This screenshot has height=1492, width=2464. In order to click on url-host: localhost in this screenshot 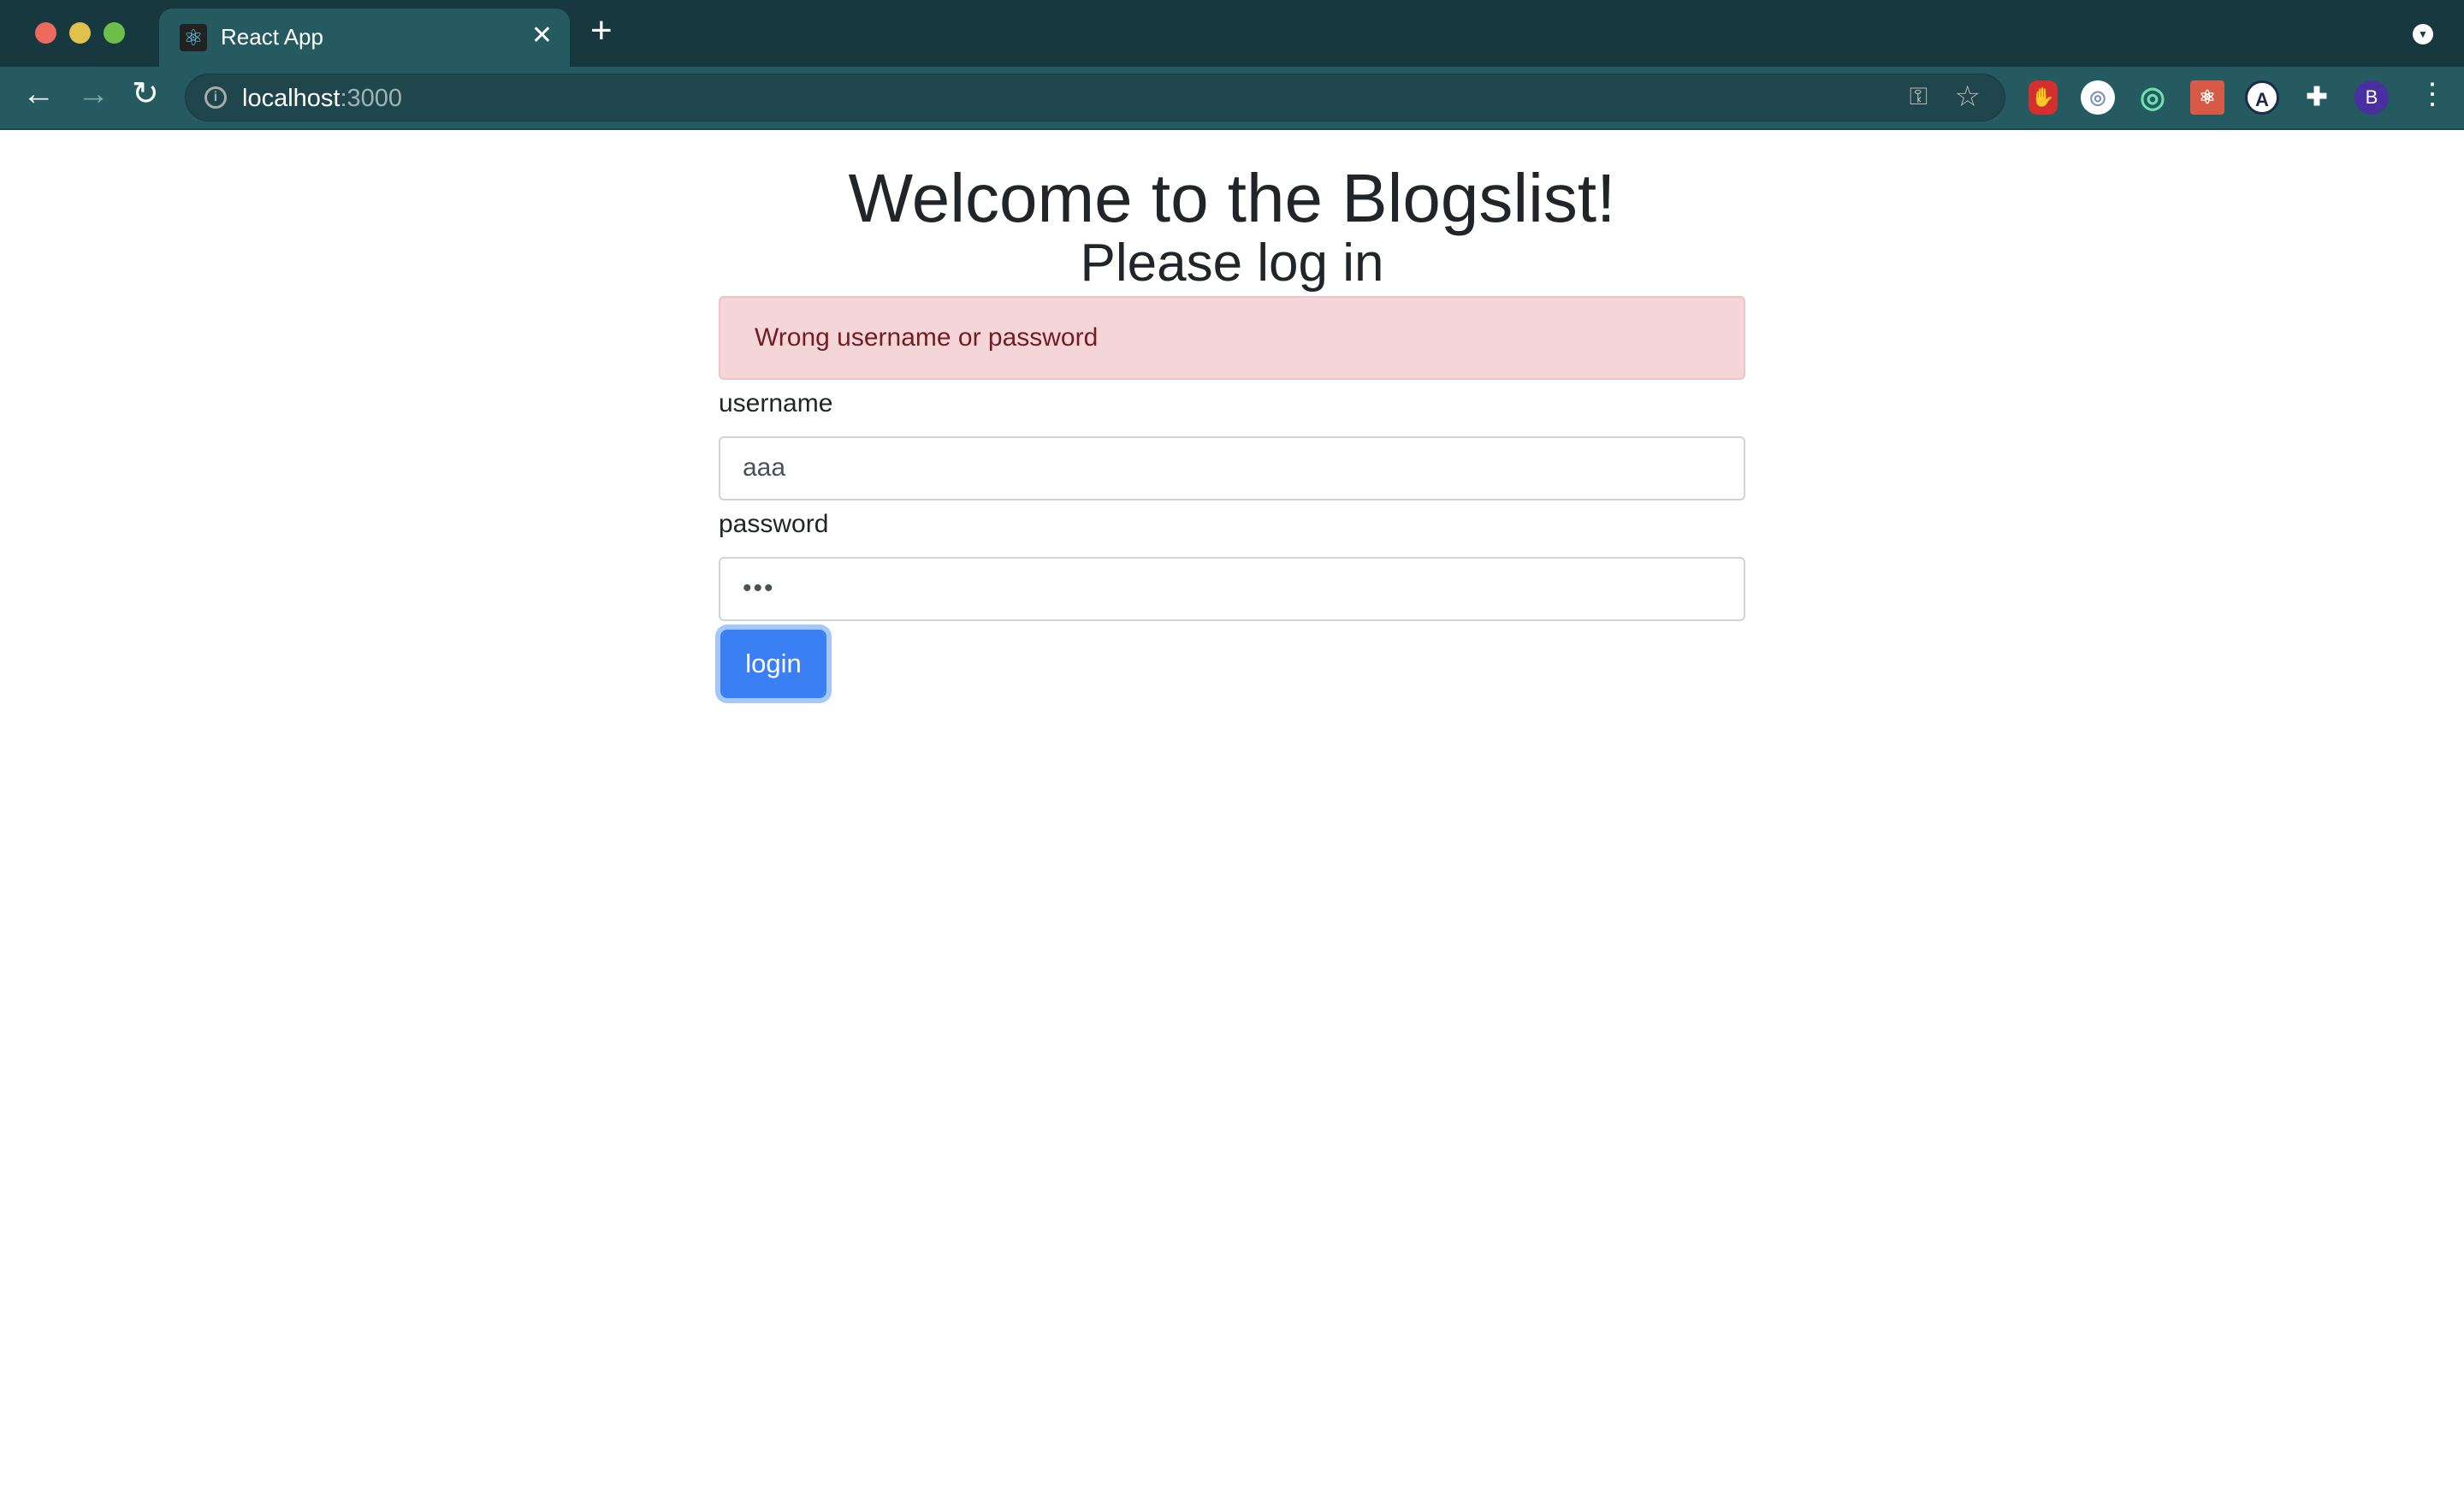, I will do `click(291, 98)`.